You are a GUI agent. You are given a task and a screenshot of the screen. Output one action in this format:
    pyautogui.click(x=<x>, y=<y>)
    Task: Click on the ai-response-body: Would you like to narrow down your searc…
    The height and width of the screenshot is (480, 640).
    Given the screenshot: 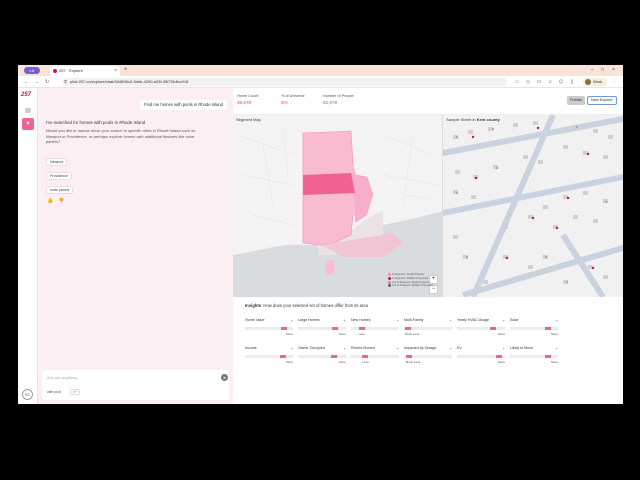 What is the action you would take?
    pyautogui.click(x=121, y=136)
    